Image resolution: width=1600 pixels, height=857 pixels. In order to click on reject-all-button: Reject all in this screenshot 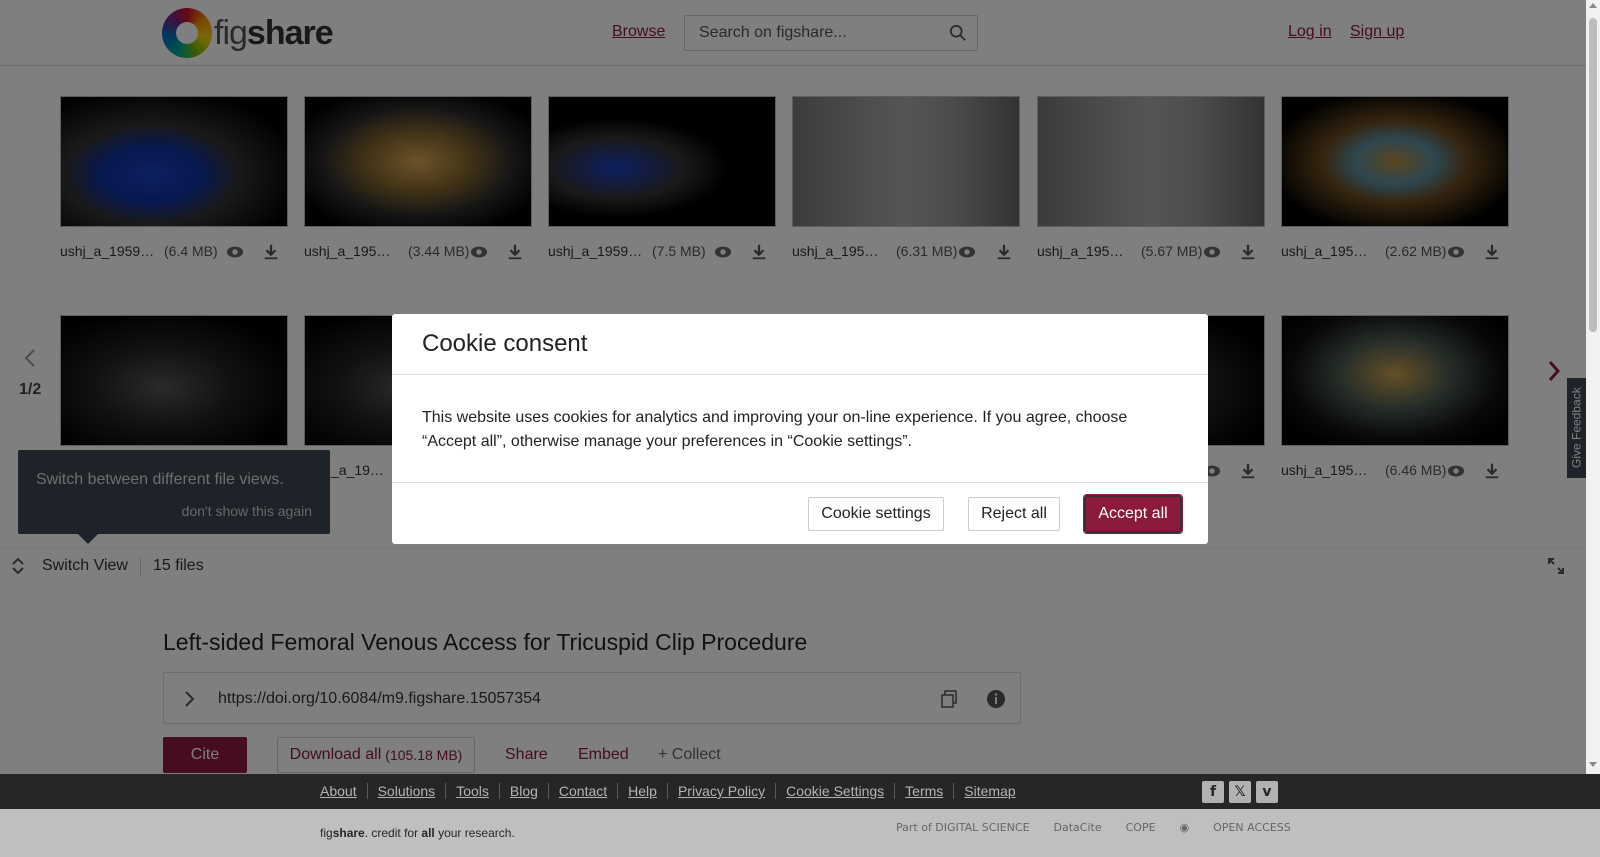, I will do `click(1014, 514)`.